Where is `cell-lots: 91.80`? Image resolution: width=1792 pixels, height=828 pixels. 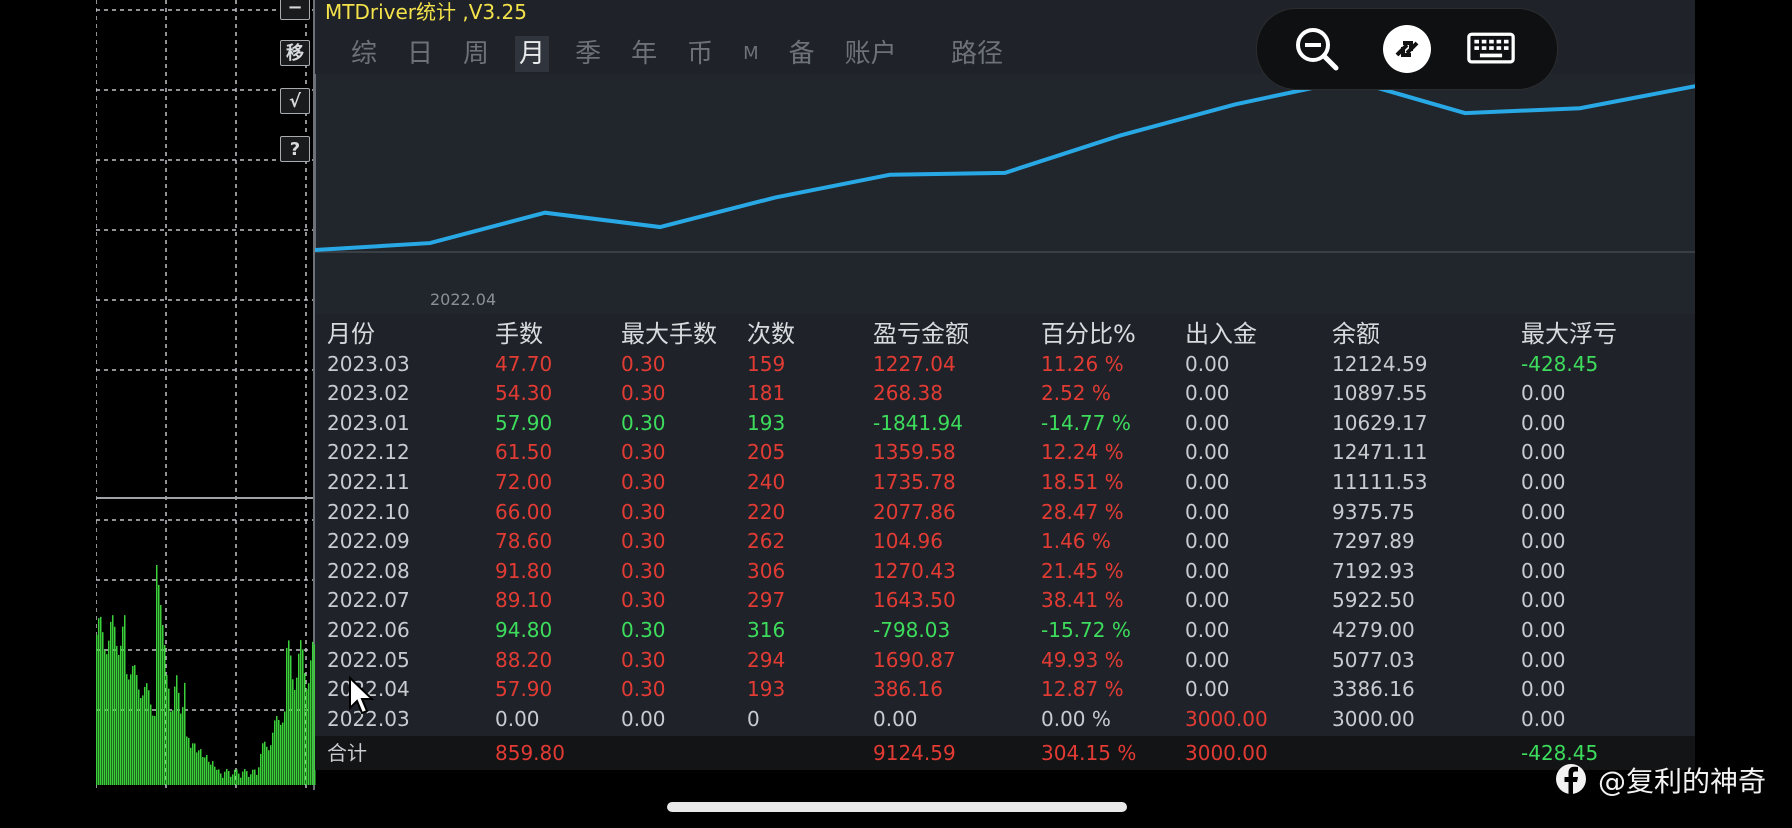
cell-lots: 91.80 is located at coordinates (524, 570).